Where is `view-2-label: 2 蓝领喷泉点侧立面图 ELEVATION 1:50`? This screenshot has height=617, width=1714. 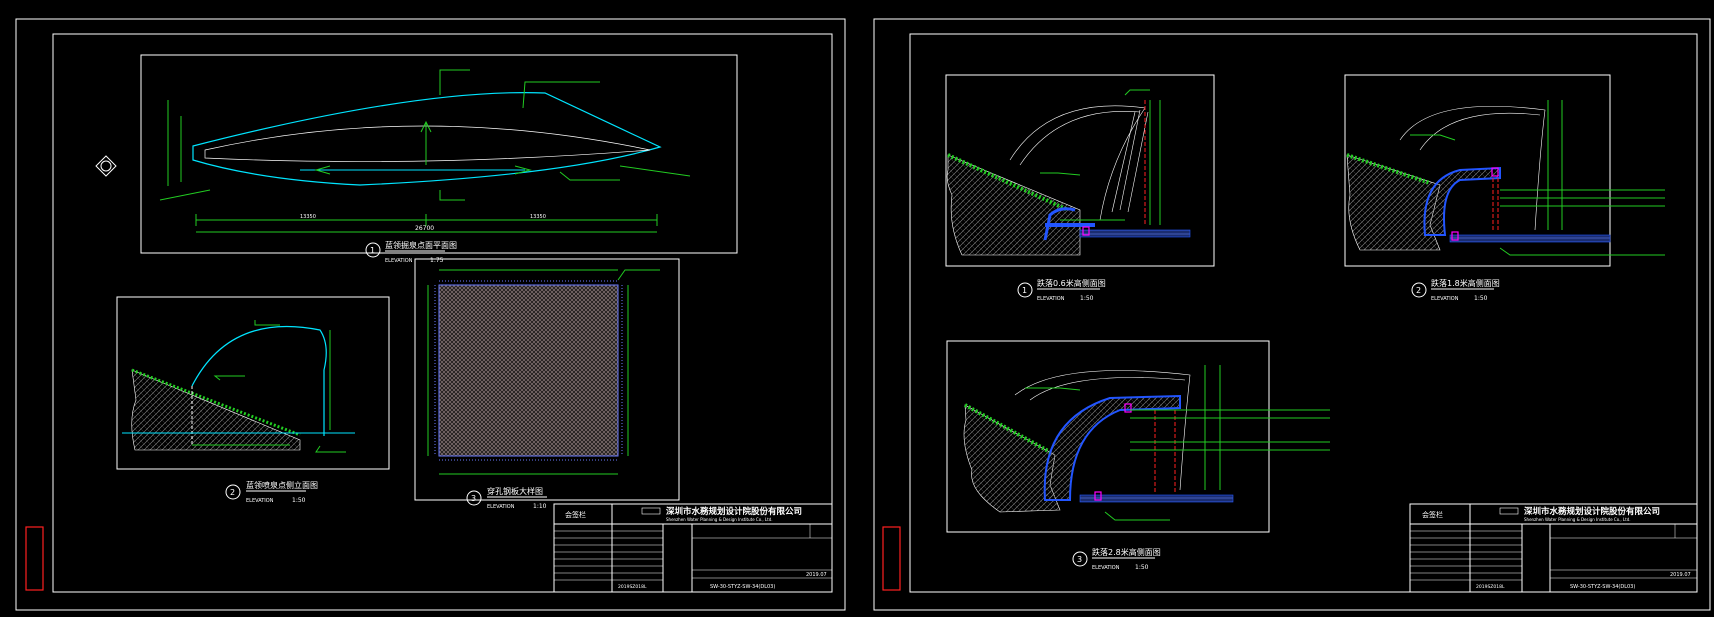
view-2-label: 2 蓝领喷泉点侧立面图 ELEVATION 1:50 is located at coordinates (271, 492).